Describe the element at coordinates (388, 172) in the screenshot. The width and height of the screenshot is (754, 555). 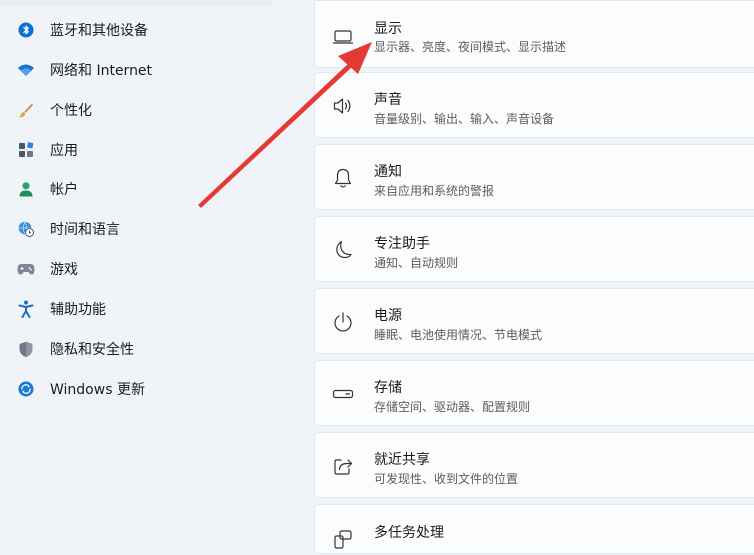
I see `card-title: 通知` at that location.